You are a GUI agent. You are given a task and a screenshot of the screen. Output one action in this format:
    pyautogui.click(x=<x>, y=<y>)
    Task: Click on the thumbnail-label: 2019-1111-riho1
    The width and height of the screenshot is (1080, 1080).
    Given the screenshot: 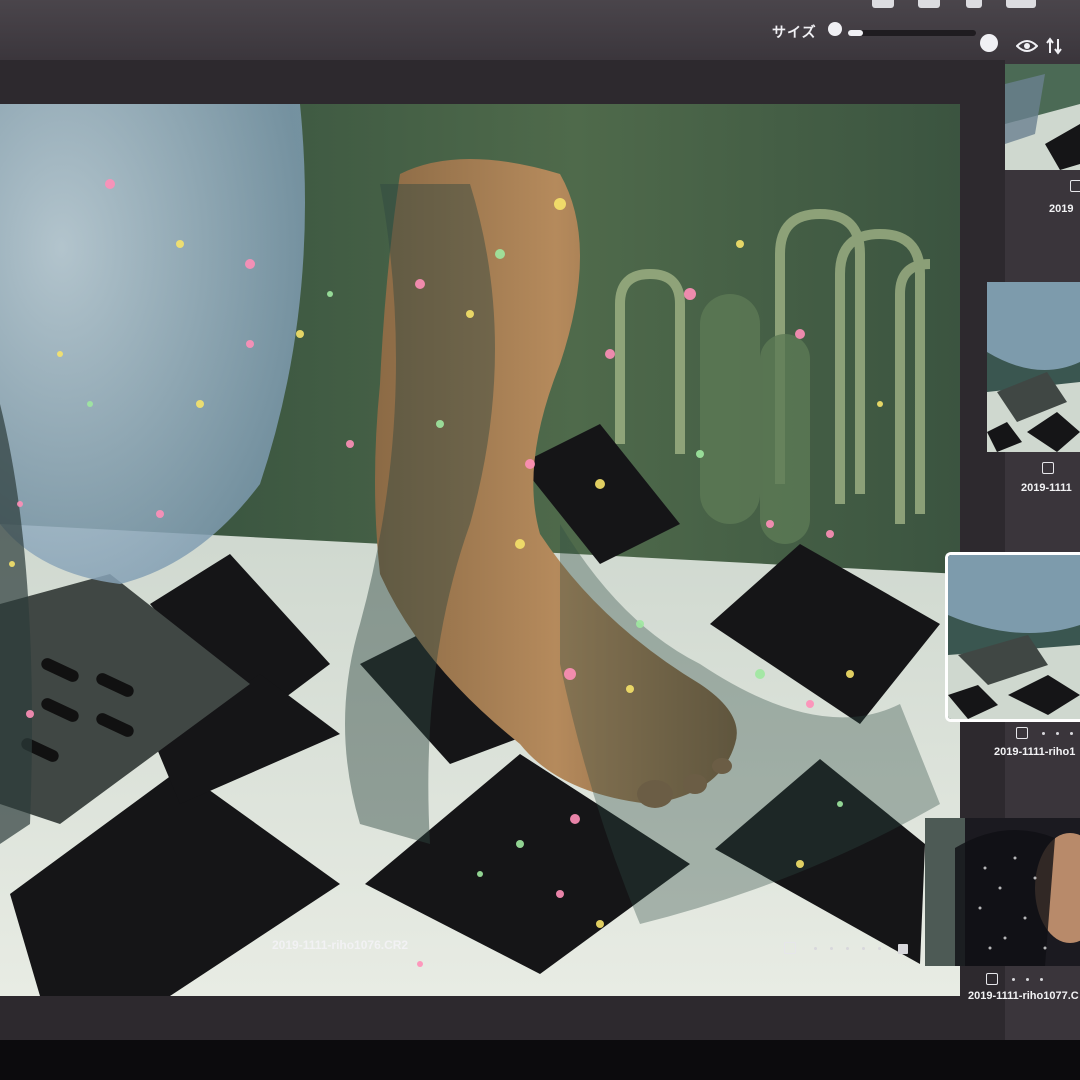 What is the action you would take?
    pyautogui.click(x=1035, y=752)
    